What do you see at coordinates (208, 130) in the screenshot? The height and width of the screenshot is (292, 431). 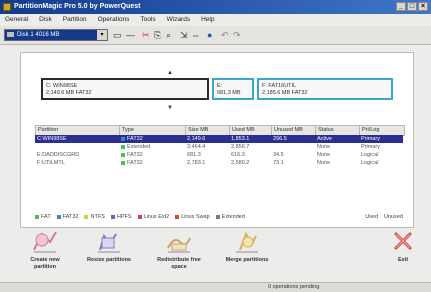 I see `column-size: Size MB` at bounding box center [208, 130].